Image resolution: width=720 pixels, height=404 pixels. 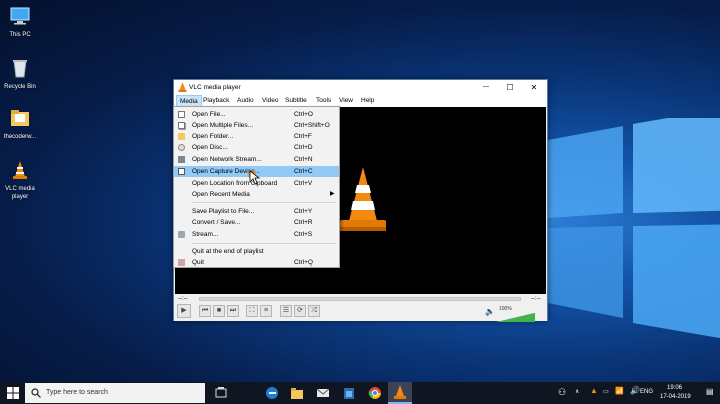 I want to click on vlc-taskbar-icon, so click(x=400, y=392).